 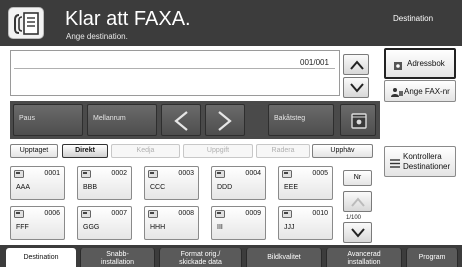 I want to click on check-destinations-label-line2: Destinationer, so click(x=427, y=166).